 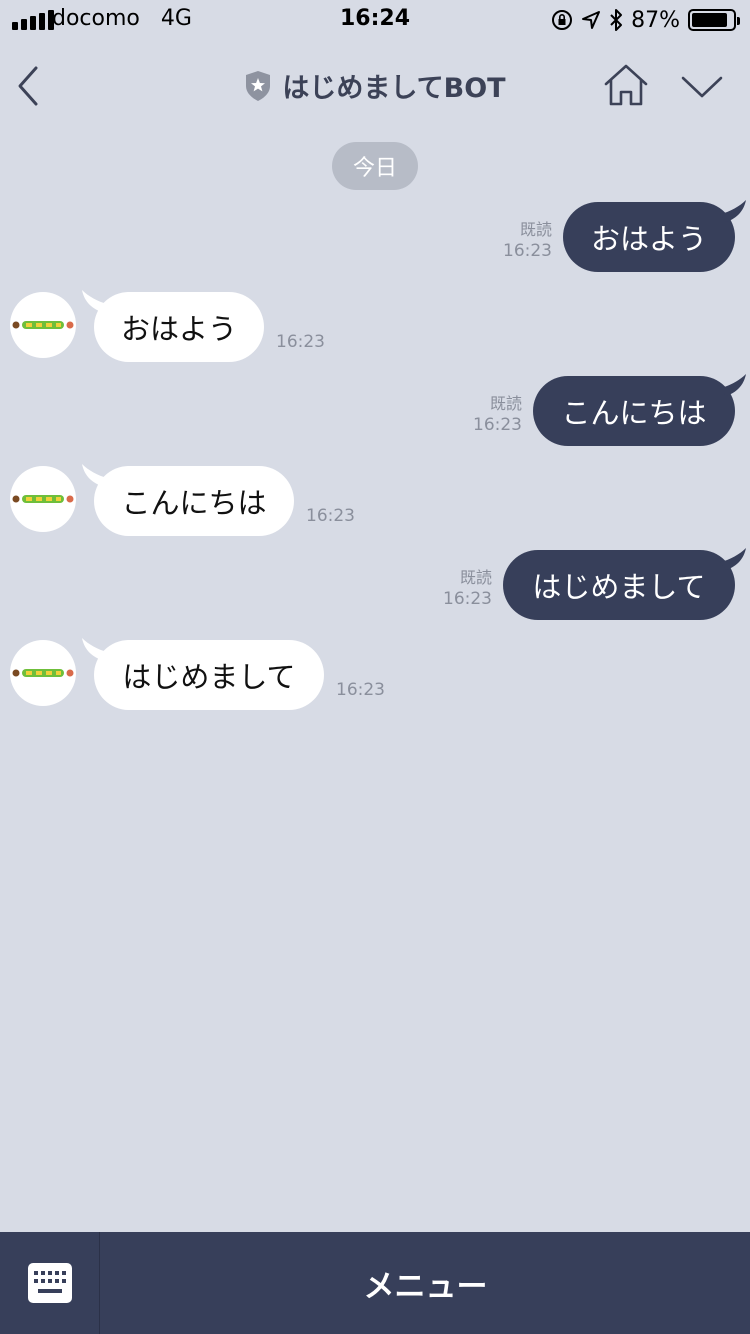 I want to click on rich-menu-bar: メニュー, so click(x=375, y=1283).